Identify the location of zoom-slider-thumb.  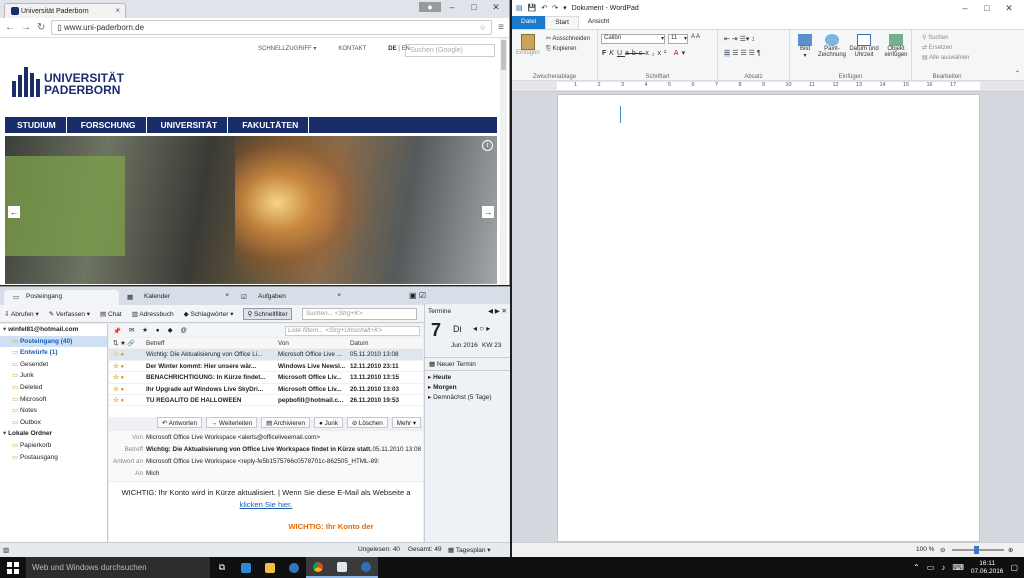
(976, 550).